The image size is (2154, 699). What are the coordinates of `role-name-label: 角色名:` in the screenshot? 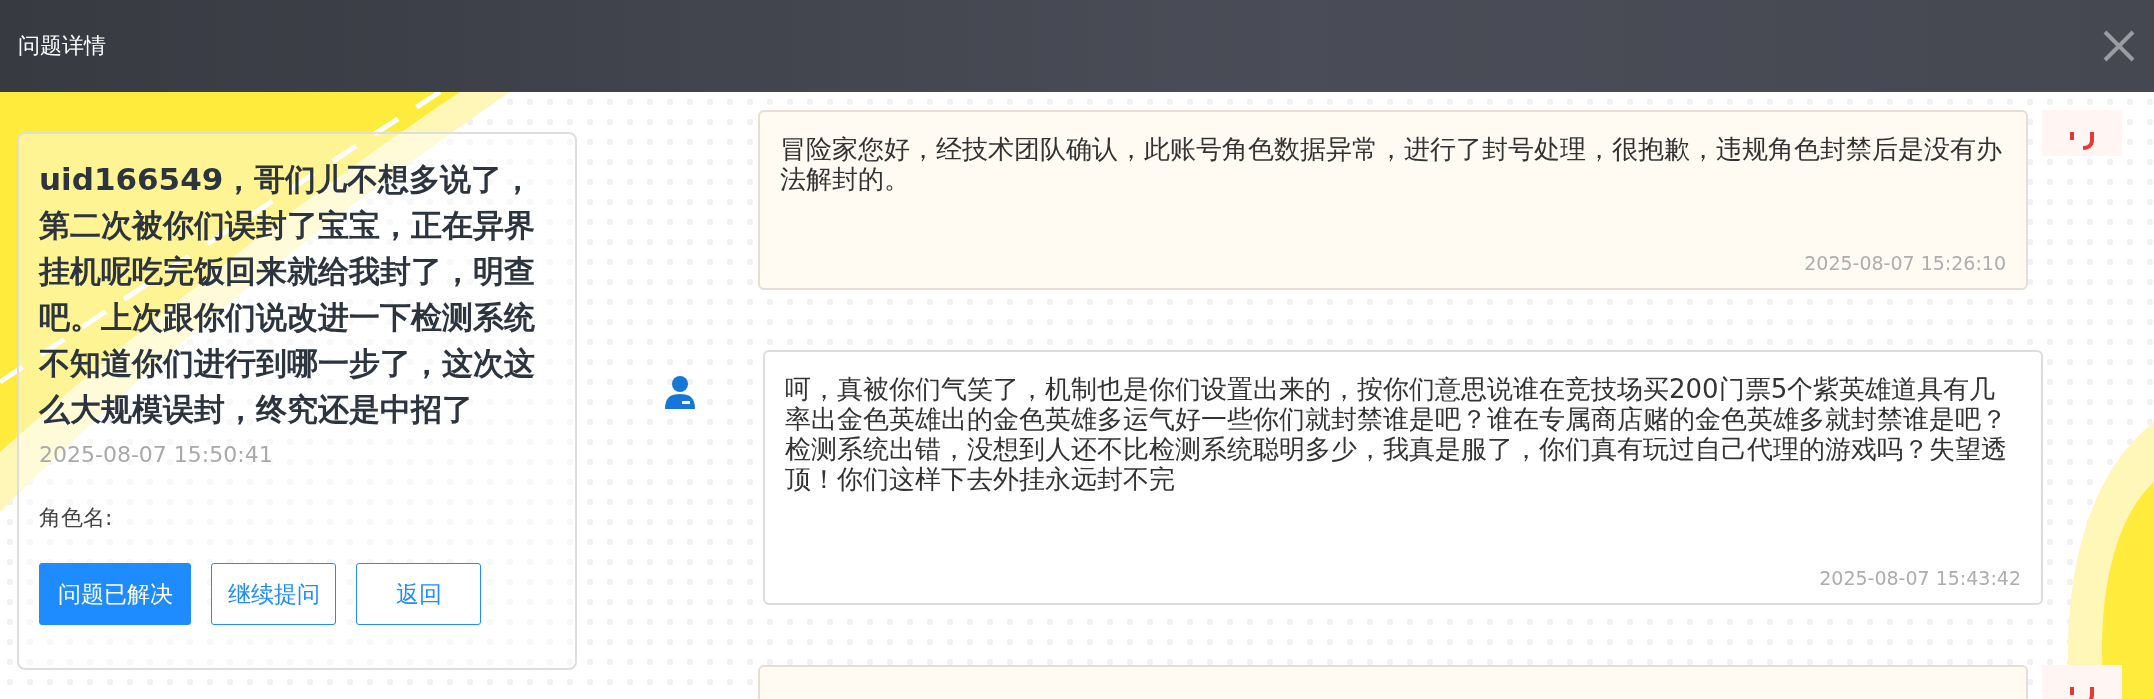 It's located at (76, 518).